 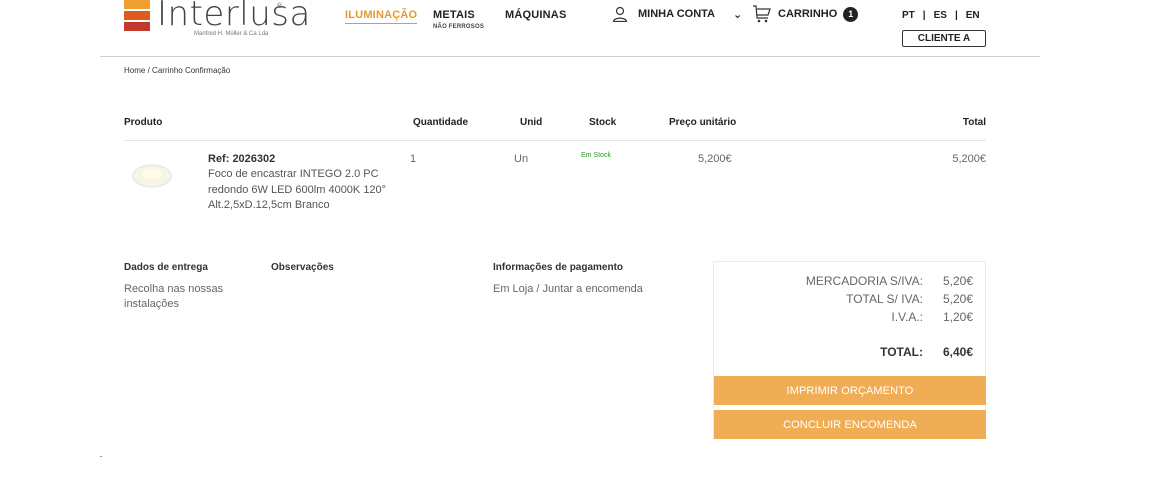 I want to click on column-stock: Stock, so click(x=603, y=122).